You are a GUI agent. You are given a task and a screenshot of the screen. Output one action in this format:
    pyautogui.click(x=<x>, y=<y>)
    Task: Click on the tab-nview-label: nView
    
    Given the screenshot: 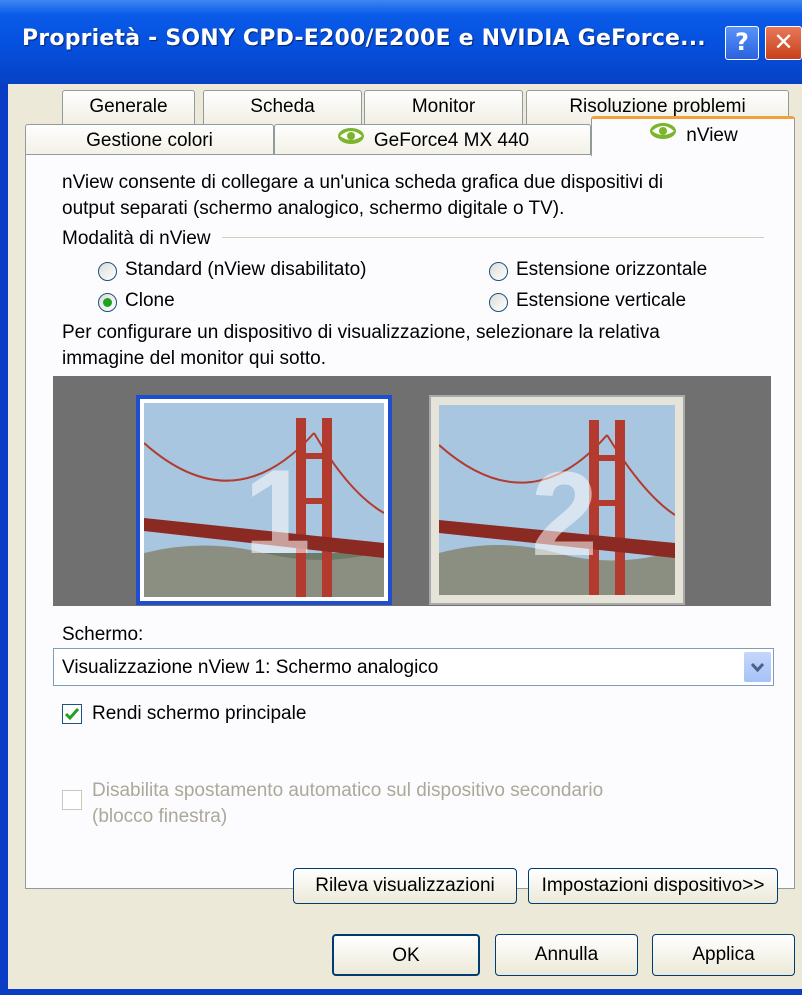 What is the action you would take?
    pyautogui.click(x=712, y=136)
    